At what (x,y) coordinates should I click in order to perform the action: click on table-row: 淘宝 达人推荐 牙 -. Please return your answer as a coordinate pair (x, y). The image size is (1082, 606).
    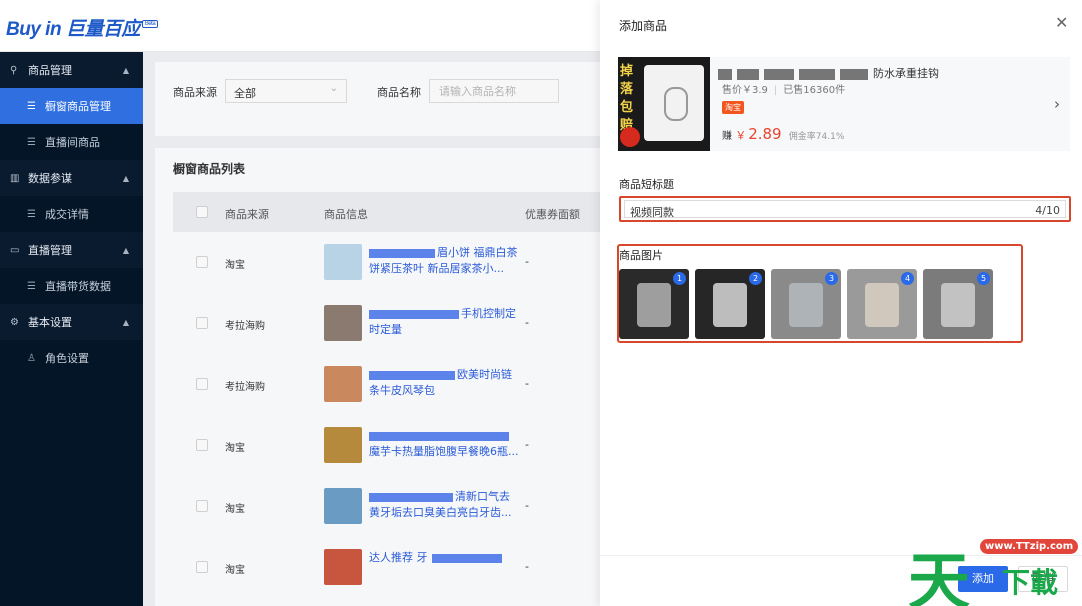
    Looking at the image, I should click on (386, 567).